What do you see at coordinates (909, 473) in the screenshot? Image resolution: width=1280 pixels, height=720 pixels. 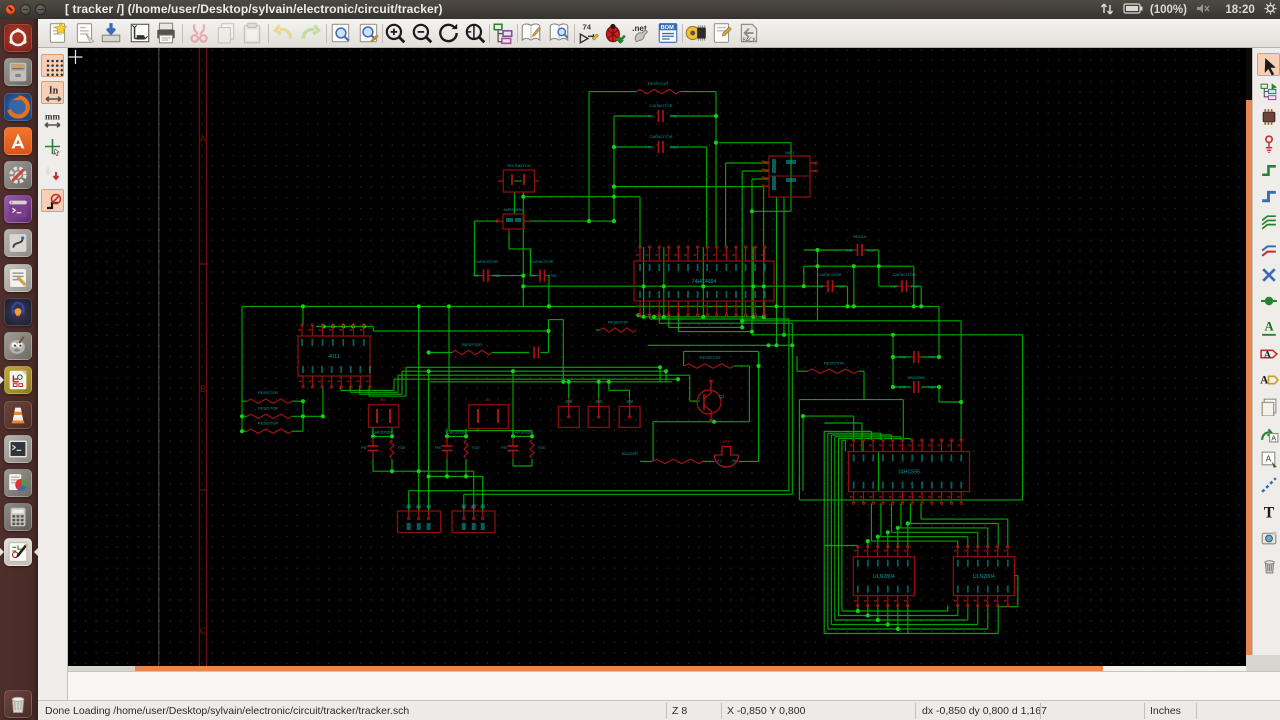 I see `svg-text: 74HC595` at bounding box center [909, 473].